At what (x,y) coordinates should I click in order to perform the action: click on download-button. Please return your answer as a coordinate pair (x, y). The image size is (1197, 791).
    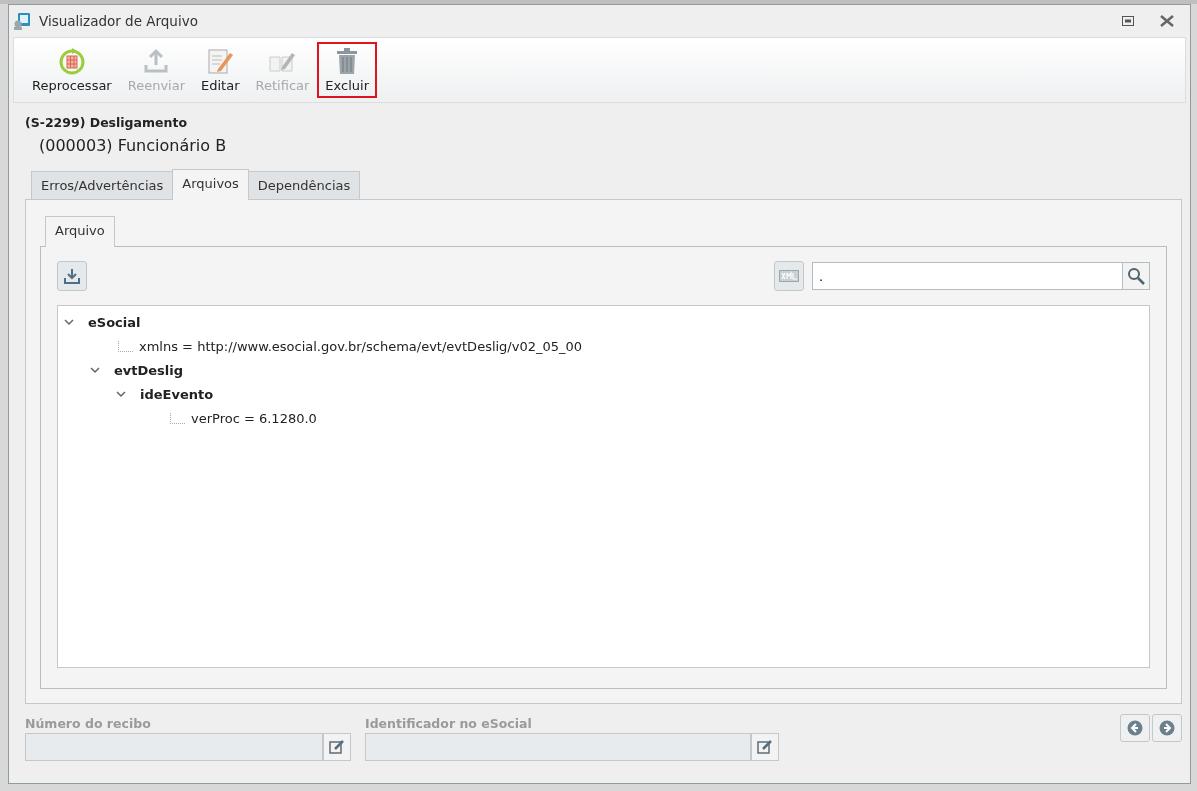
    Looking at the image, I should click on (72, 276).